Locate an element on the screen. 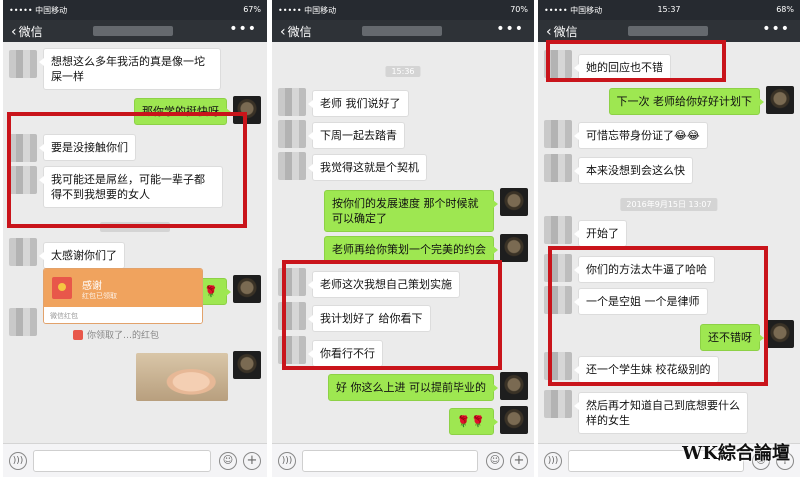 This screenshot has width=804, height=477. red-packet-card: 感谢 红包已领取 微信红包 is located at coordinates (123, 296).